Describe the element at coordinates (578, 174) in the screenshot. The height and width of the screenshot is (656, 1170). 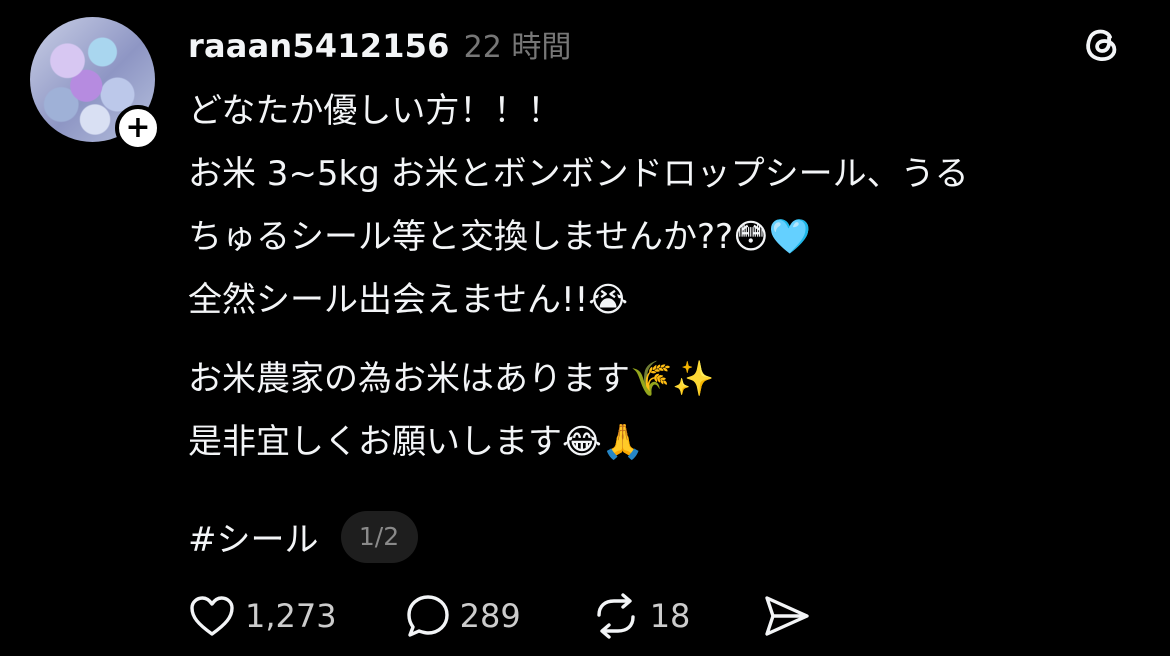
I see `post-line: お米 3~5kg お米とボンボンドロップシール、うる` at that location.